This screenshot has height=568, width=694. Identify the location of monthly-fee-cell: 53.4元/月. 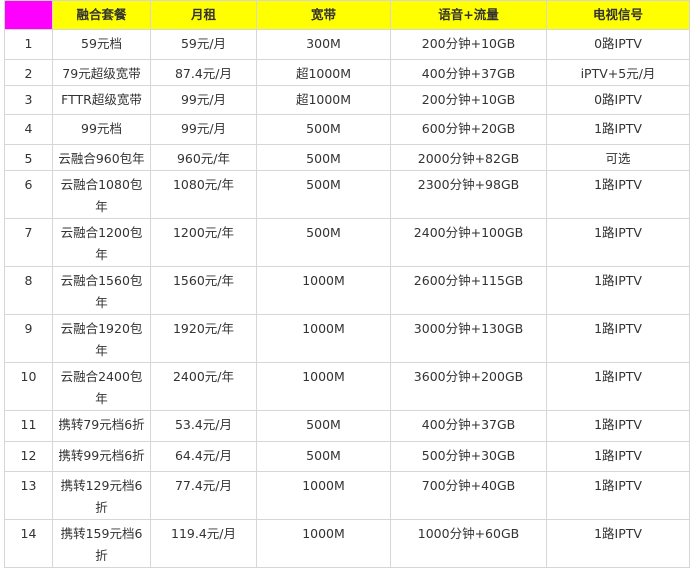
(203, 426).